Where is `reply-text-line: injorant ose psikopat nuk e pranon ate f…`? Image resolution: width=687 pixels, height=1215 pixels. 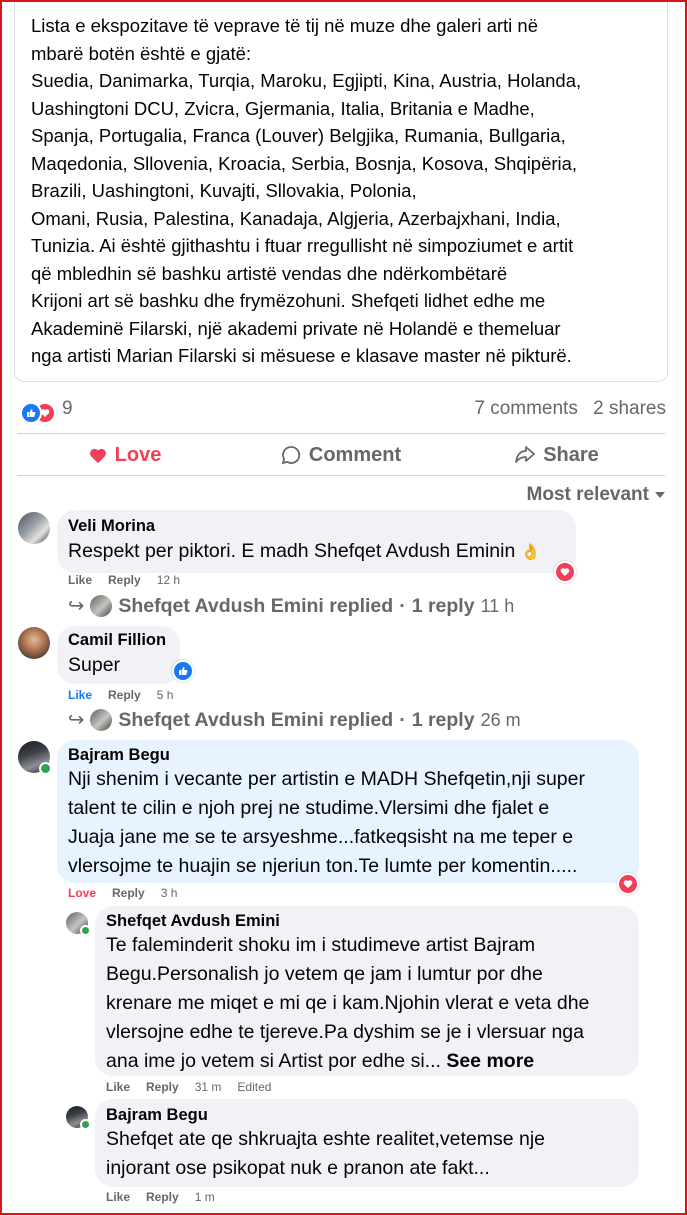 reply-text-line: injorant ose psikopat nuk e pranon ate f… is located at coordinates (298, 1168).